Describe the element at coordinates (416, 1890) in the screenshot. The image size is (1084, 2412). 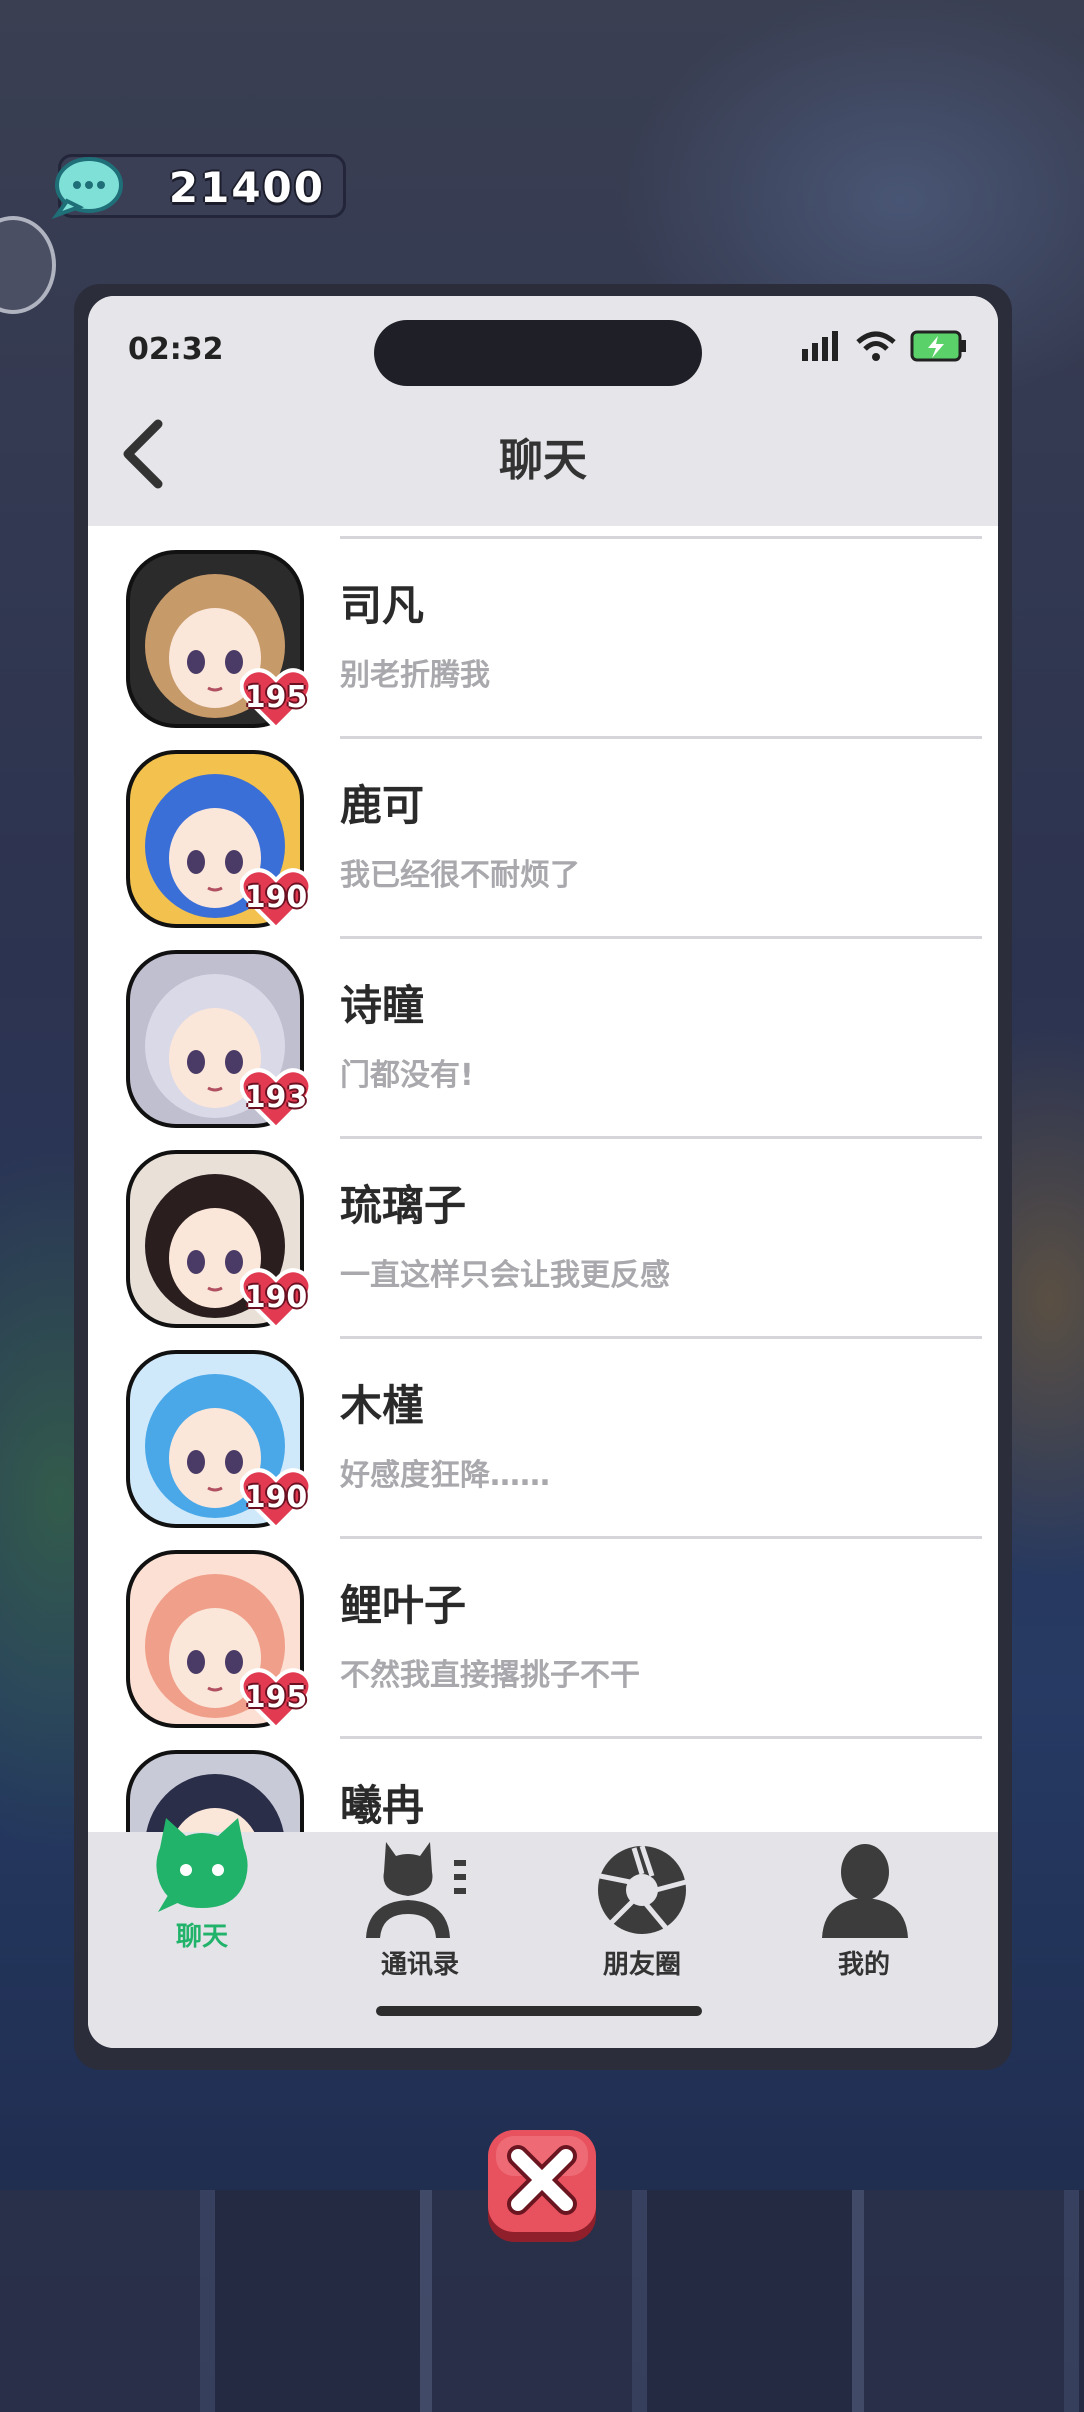
I see `contacts-icon` at that location.